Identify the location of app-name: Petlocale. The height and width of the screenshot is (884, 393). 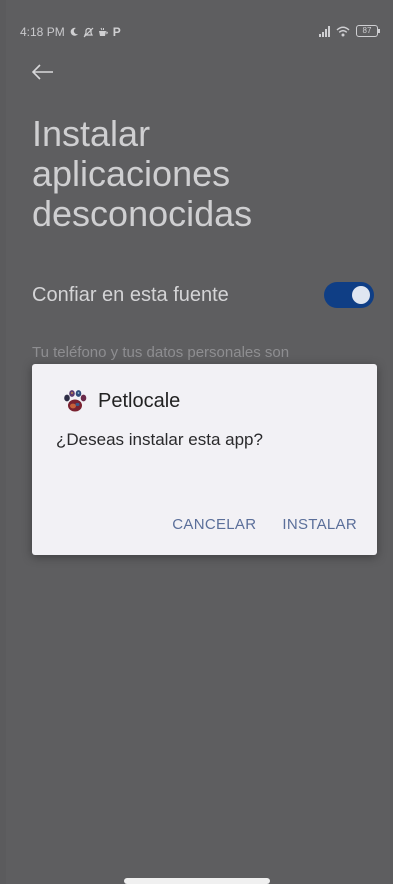
(139, 400).